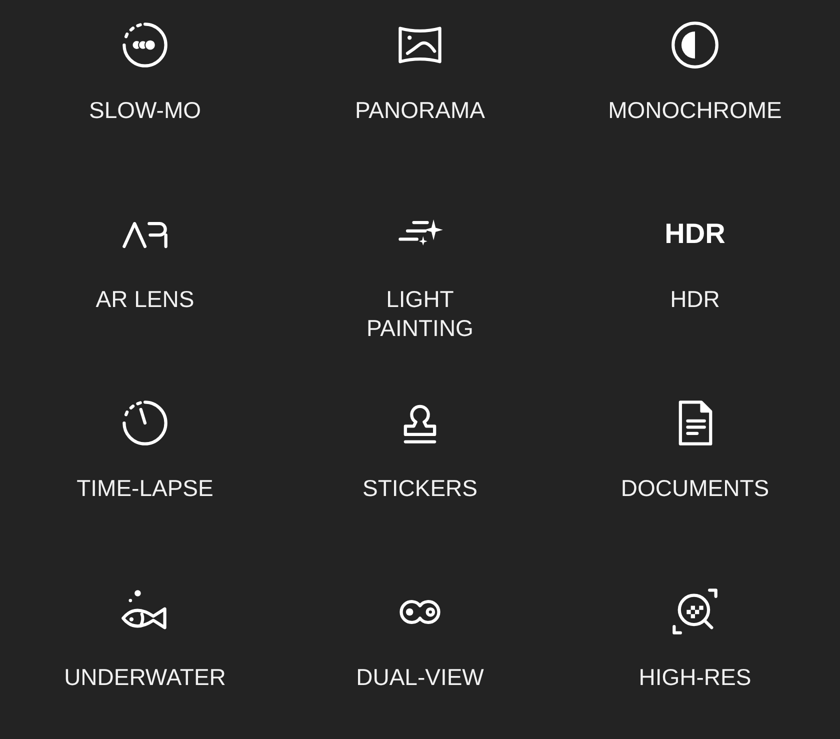 The image size is (840, 739). I want to click on mode-button: TIME-LAPSE, so click(145, 450).